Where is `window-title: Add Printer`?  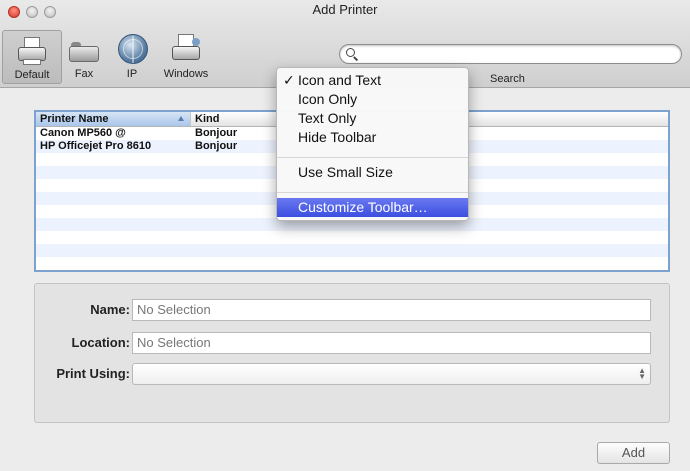 window-title: Add Printer is located at coordinates (345, 9).